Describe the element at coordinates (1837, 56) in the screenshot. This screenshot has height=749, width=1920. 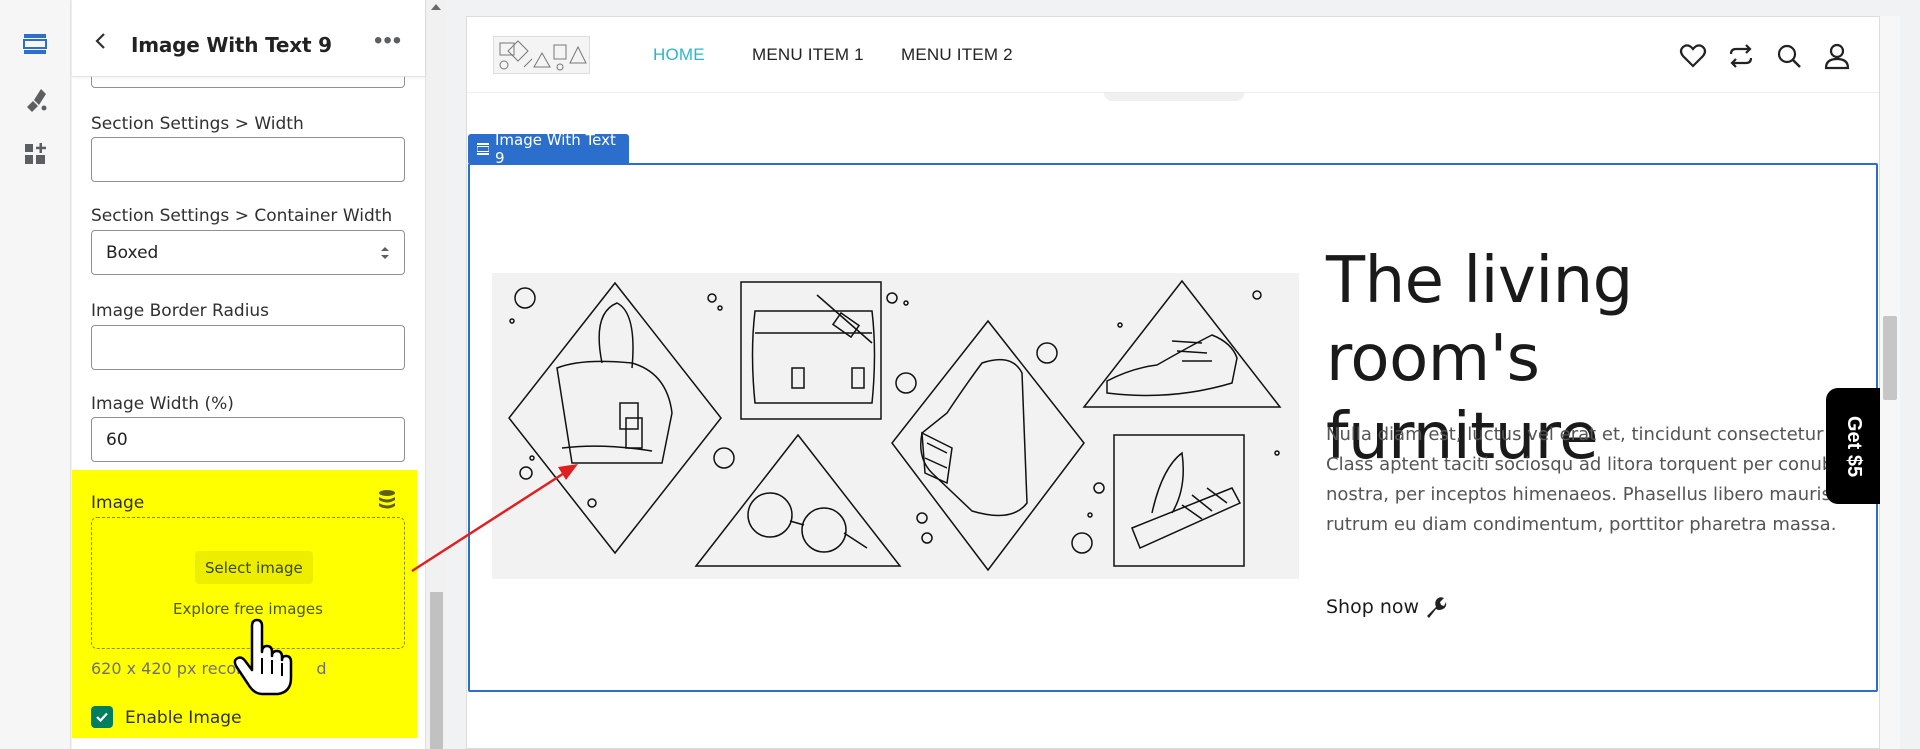
I see `account-user-icon` at that location.